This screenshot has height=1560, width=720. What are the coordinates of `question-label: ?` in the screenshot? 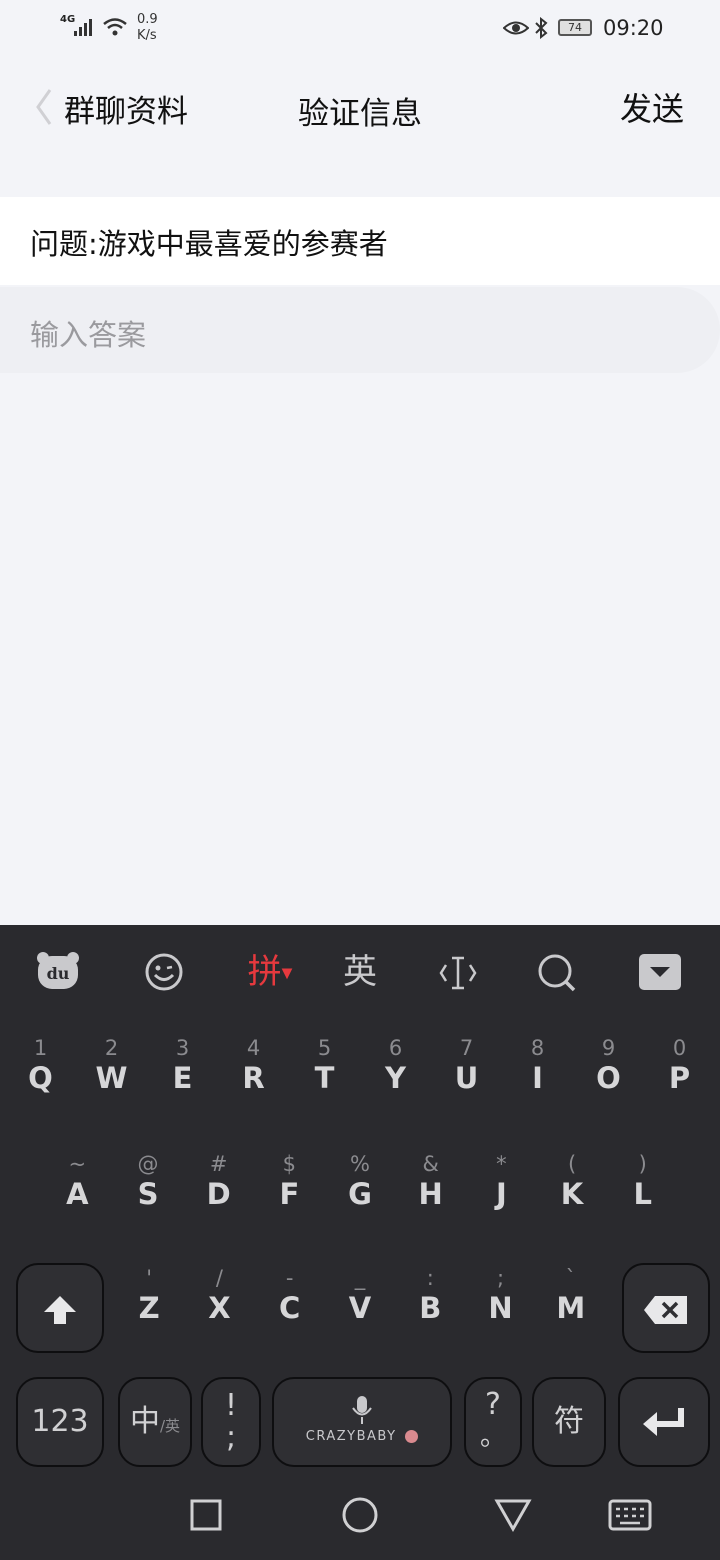 It's located at (493, 1404).